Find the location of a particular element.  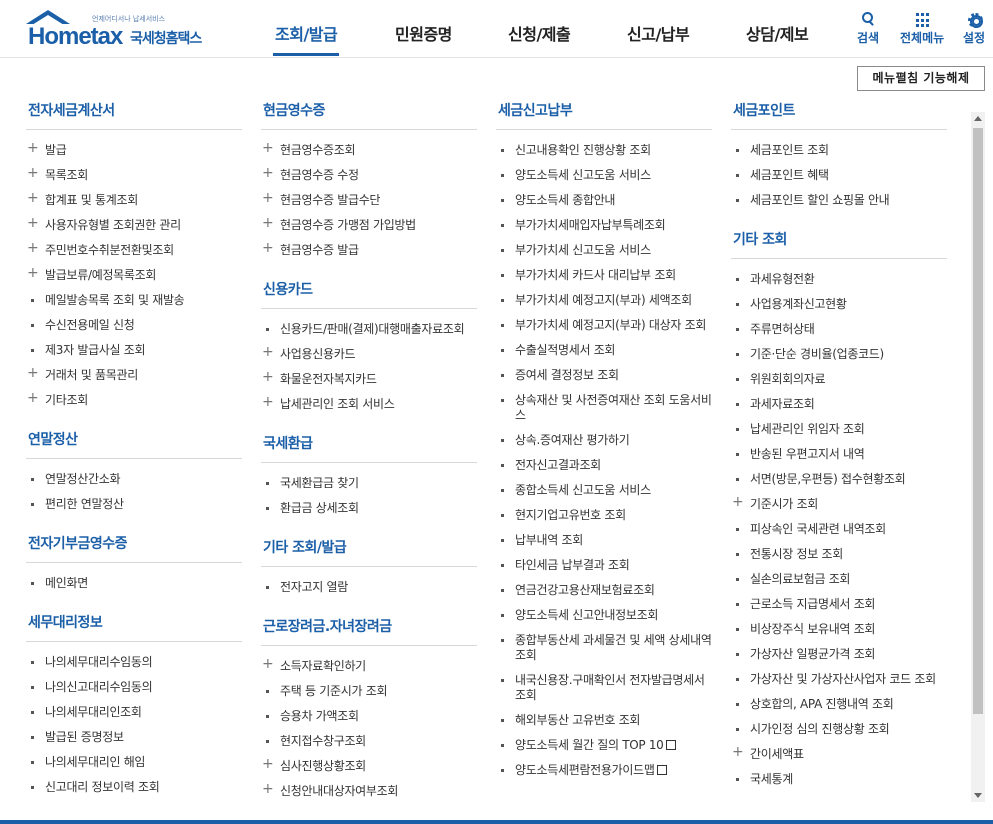

menu-item: 근로소득 지급명세서 조회 is located at coordinates (839, 604).